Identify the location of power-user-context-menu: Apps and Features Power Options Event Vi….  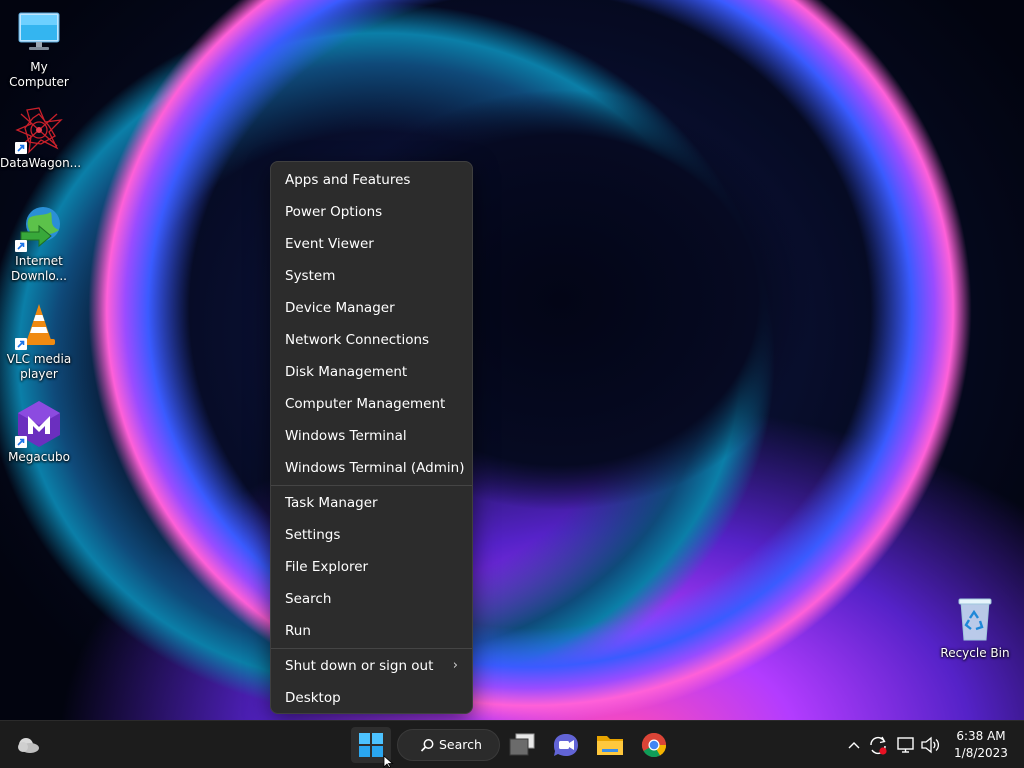
(371, 437).